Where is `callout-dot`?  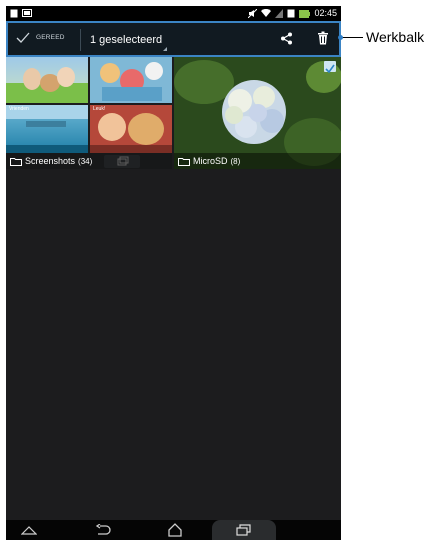
callout-dot is located at coordinates (340, 37).